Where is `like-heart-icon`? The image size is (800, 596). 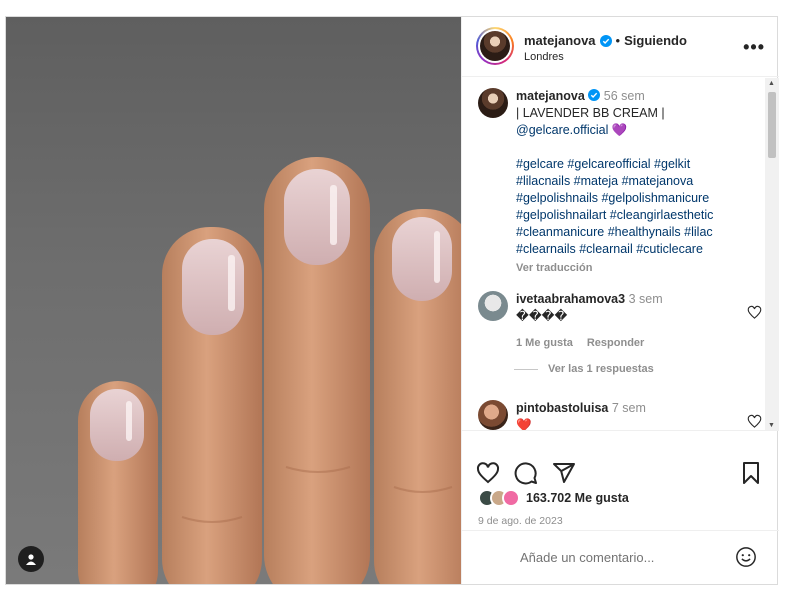
like-heart-icon is located at coordinates (488, 473).